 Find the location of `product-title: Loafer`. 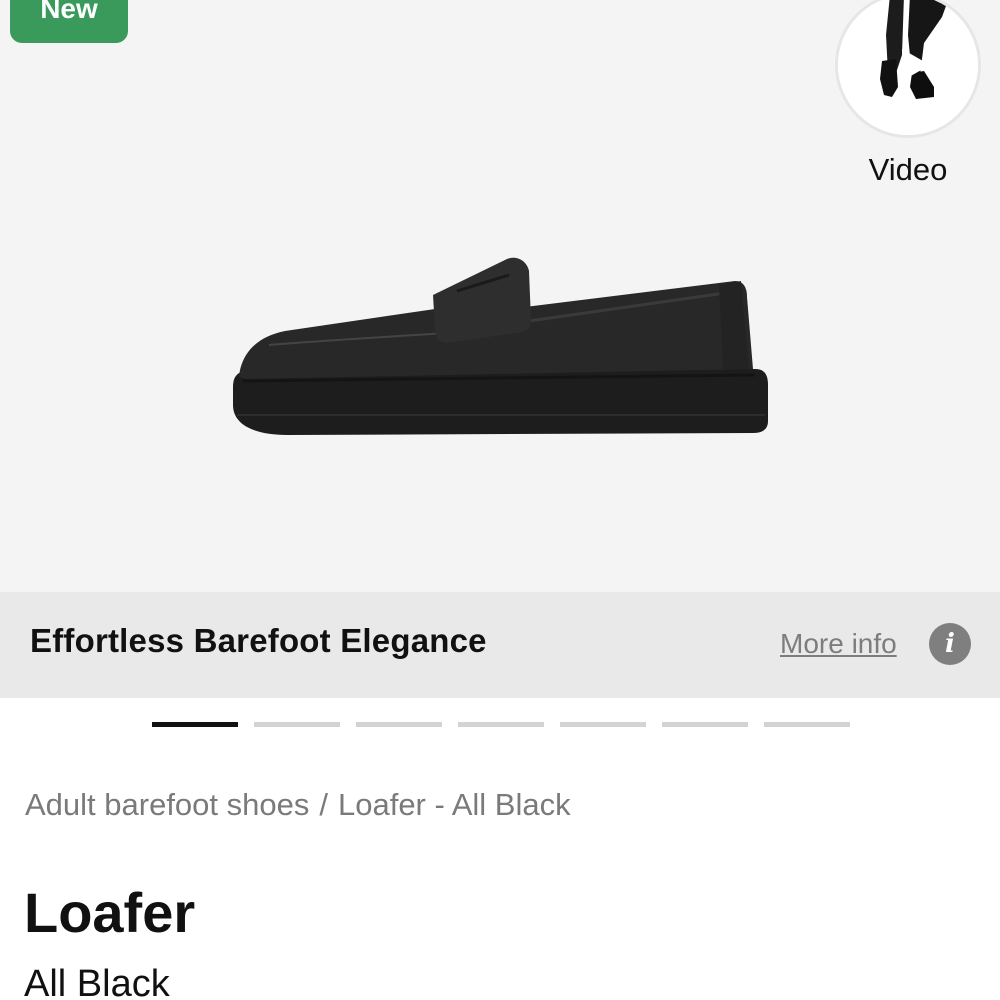

product-title: Loafer is located at coordinates (110, 912).